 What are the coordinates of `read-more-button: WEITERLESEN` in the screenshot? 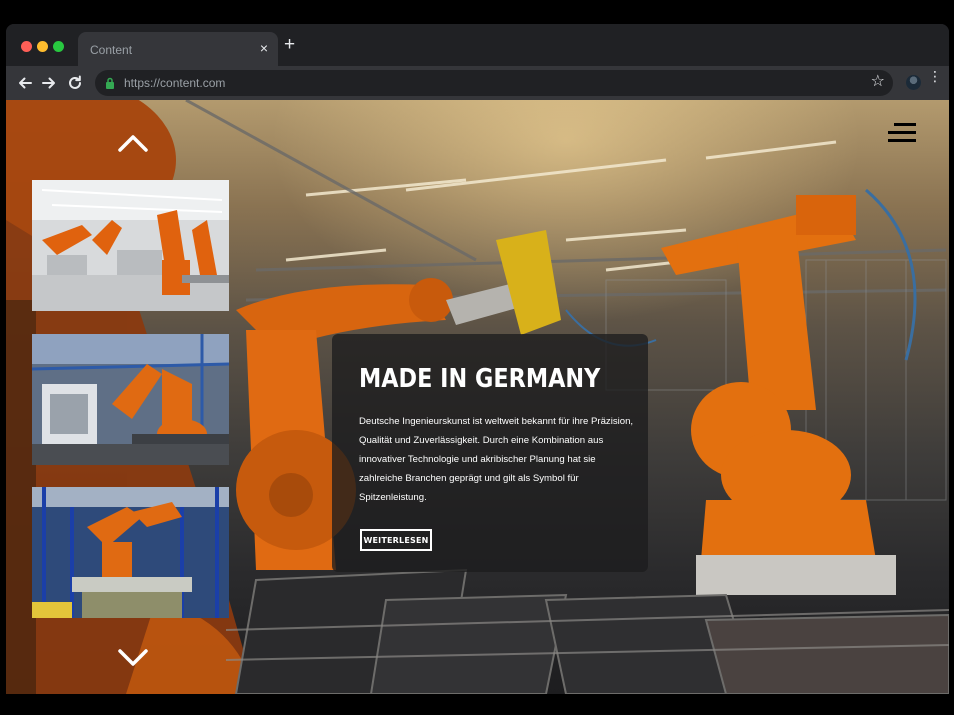 It's located at (396, 540).